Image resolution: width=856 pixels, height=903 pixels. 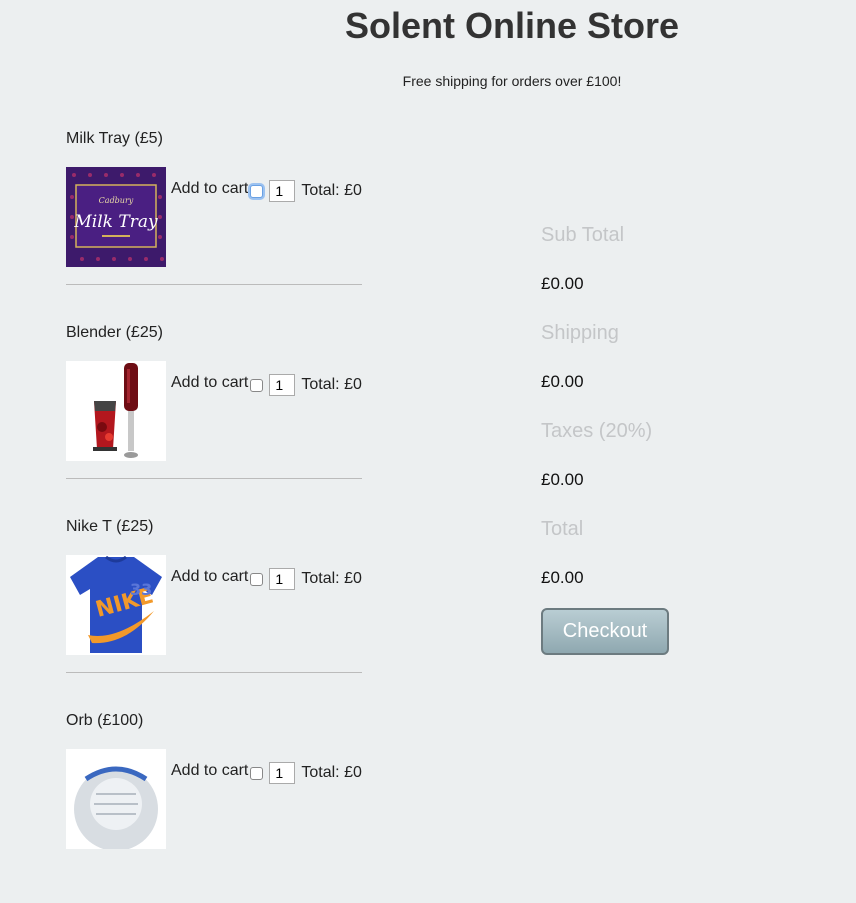 What do you see at coordinates (116, 799) in the screenshot?
I see `orb-image` at bounding box center [116, 799].